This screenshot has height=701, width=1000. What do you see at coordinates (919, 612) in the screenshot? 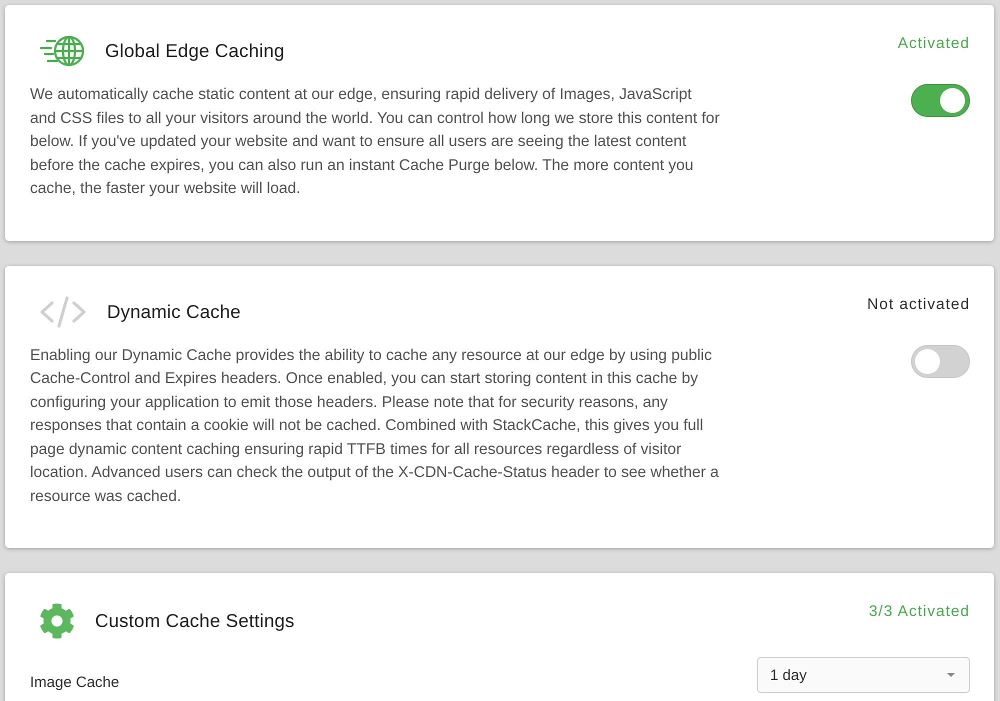
I see `status-label: 3/3 Activated` at bounding box center [919, 612].